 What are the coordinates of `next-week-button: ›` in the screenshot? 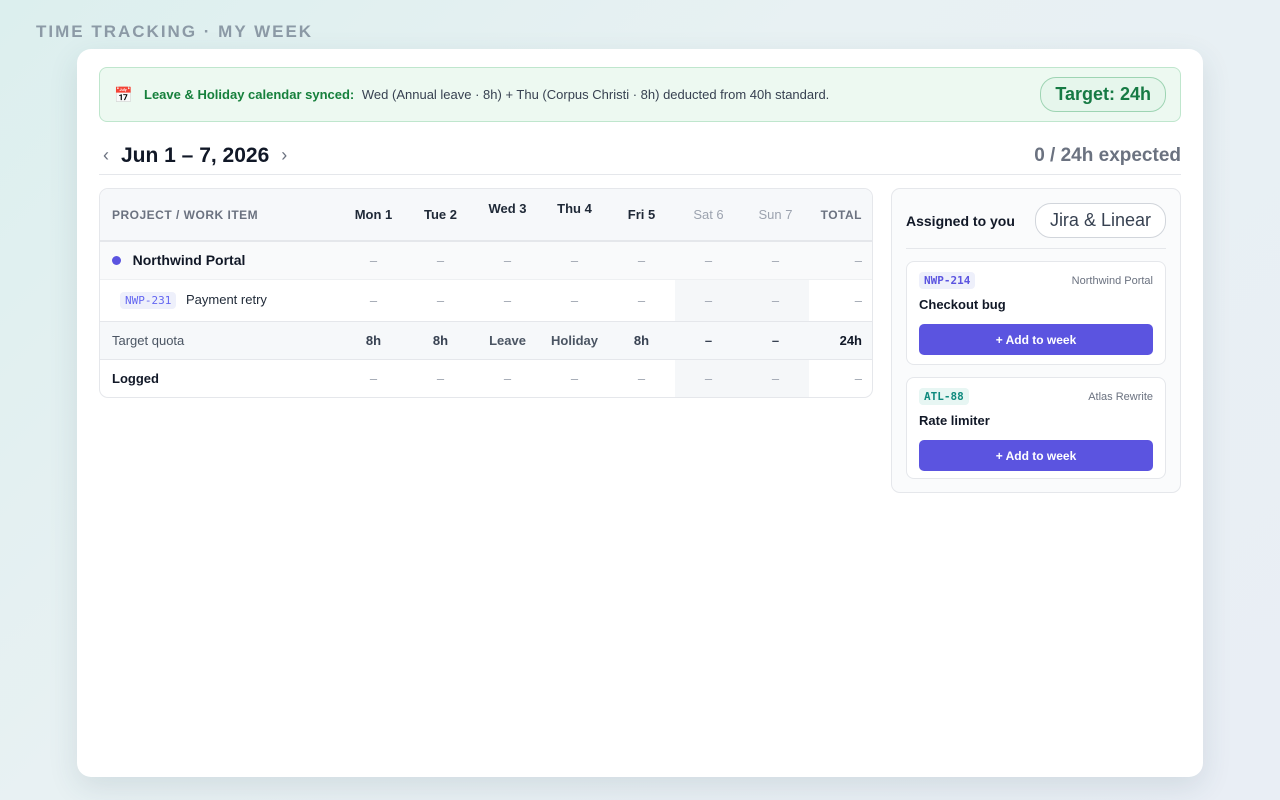 It's located at (284, 155).